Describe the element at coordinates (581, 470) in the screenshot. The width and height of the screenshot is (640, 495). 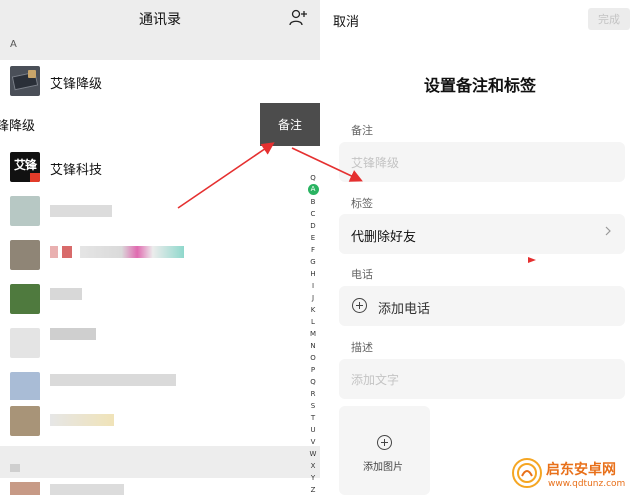
I see `watermark-title: 启东安卓网` at that location.